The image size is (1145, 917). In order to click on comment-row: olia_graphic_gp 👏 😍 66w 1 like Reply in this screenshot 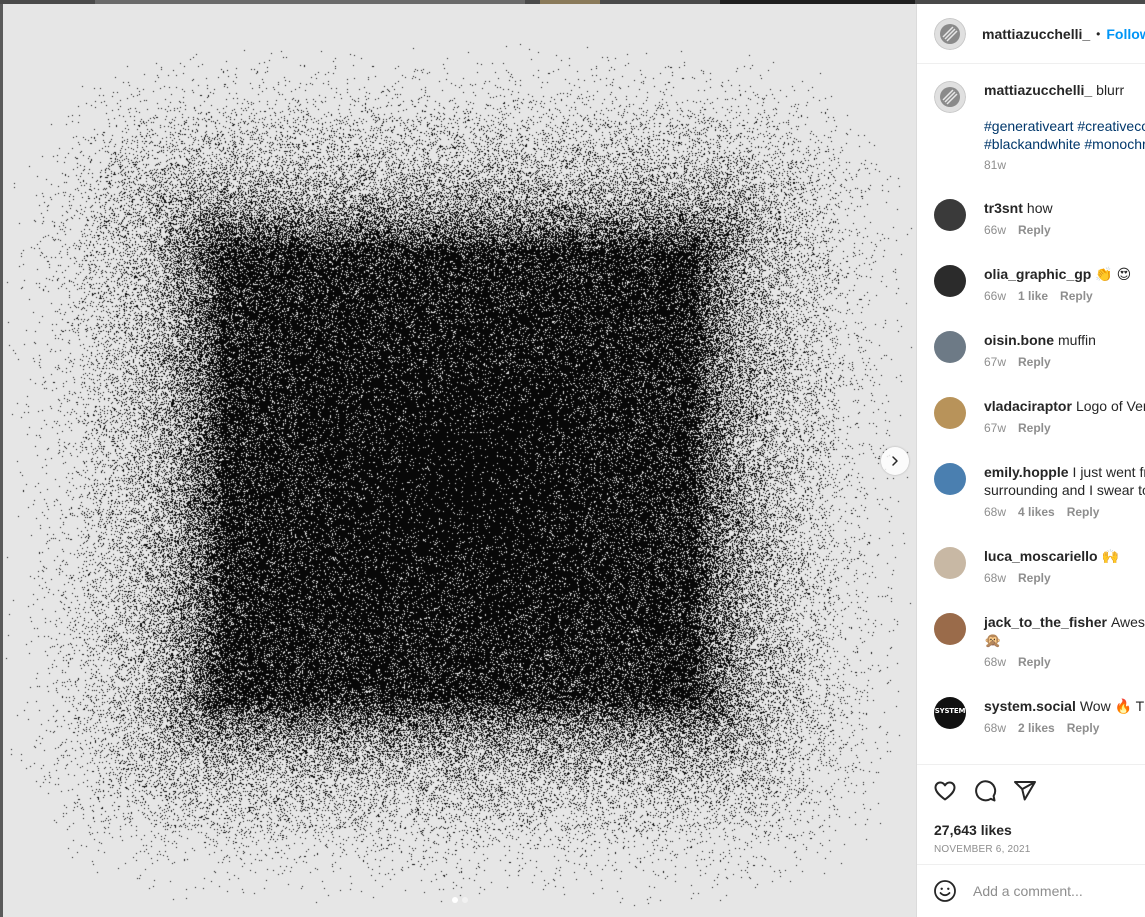, I will do `click(1039, 284)`.